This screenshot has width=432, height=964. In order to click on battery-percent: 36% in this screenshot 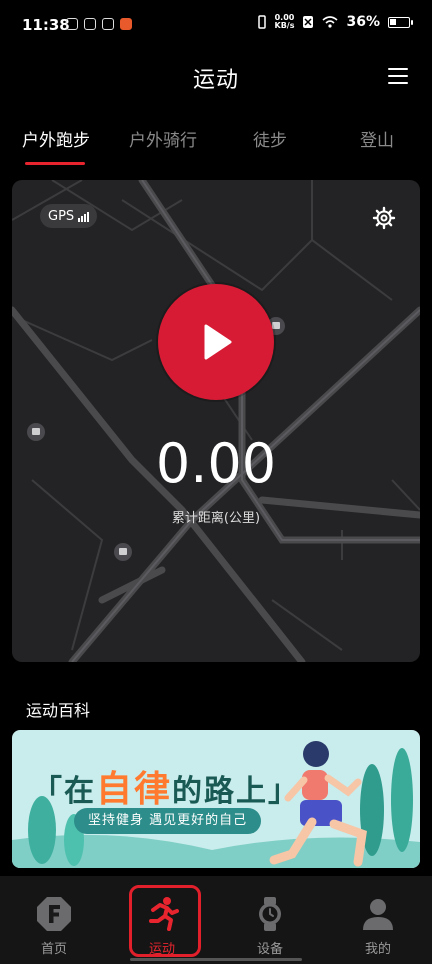, I will do `click(363, 22)`.